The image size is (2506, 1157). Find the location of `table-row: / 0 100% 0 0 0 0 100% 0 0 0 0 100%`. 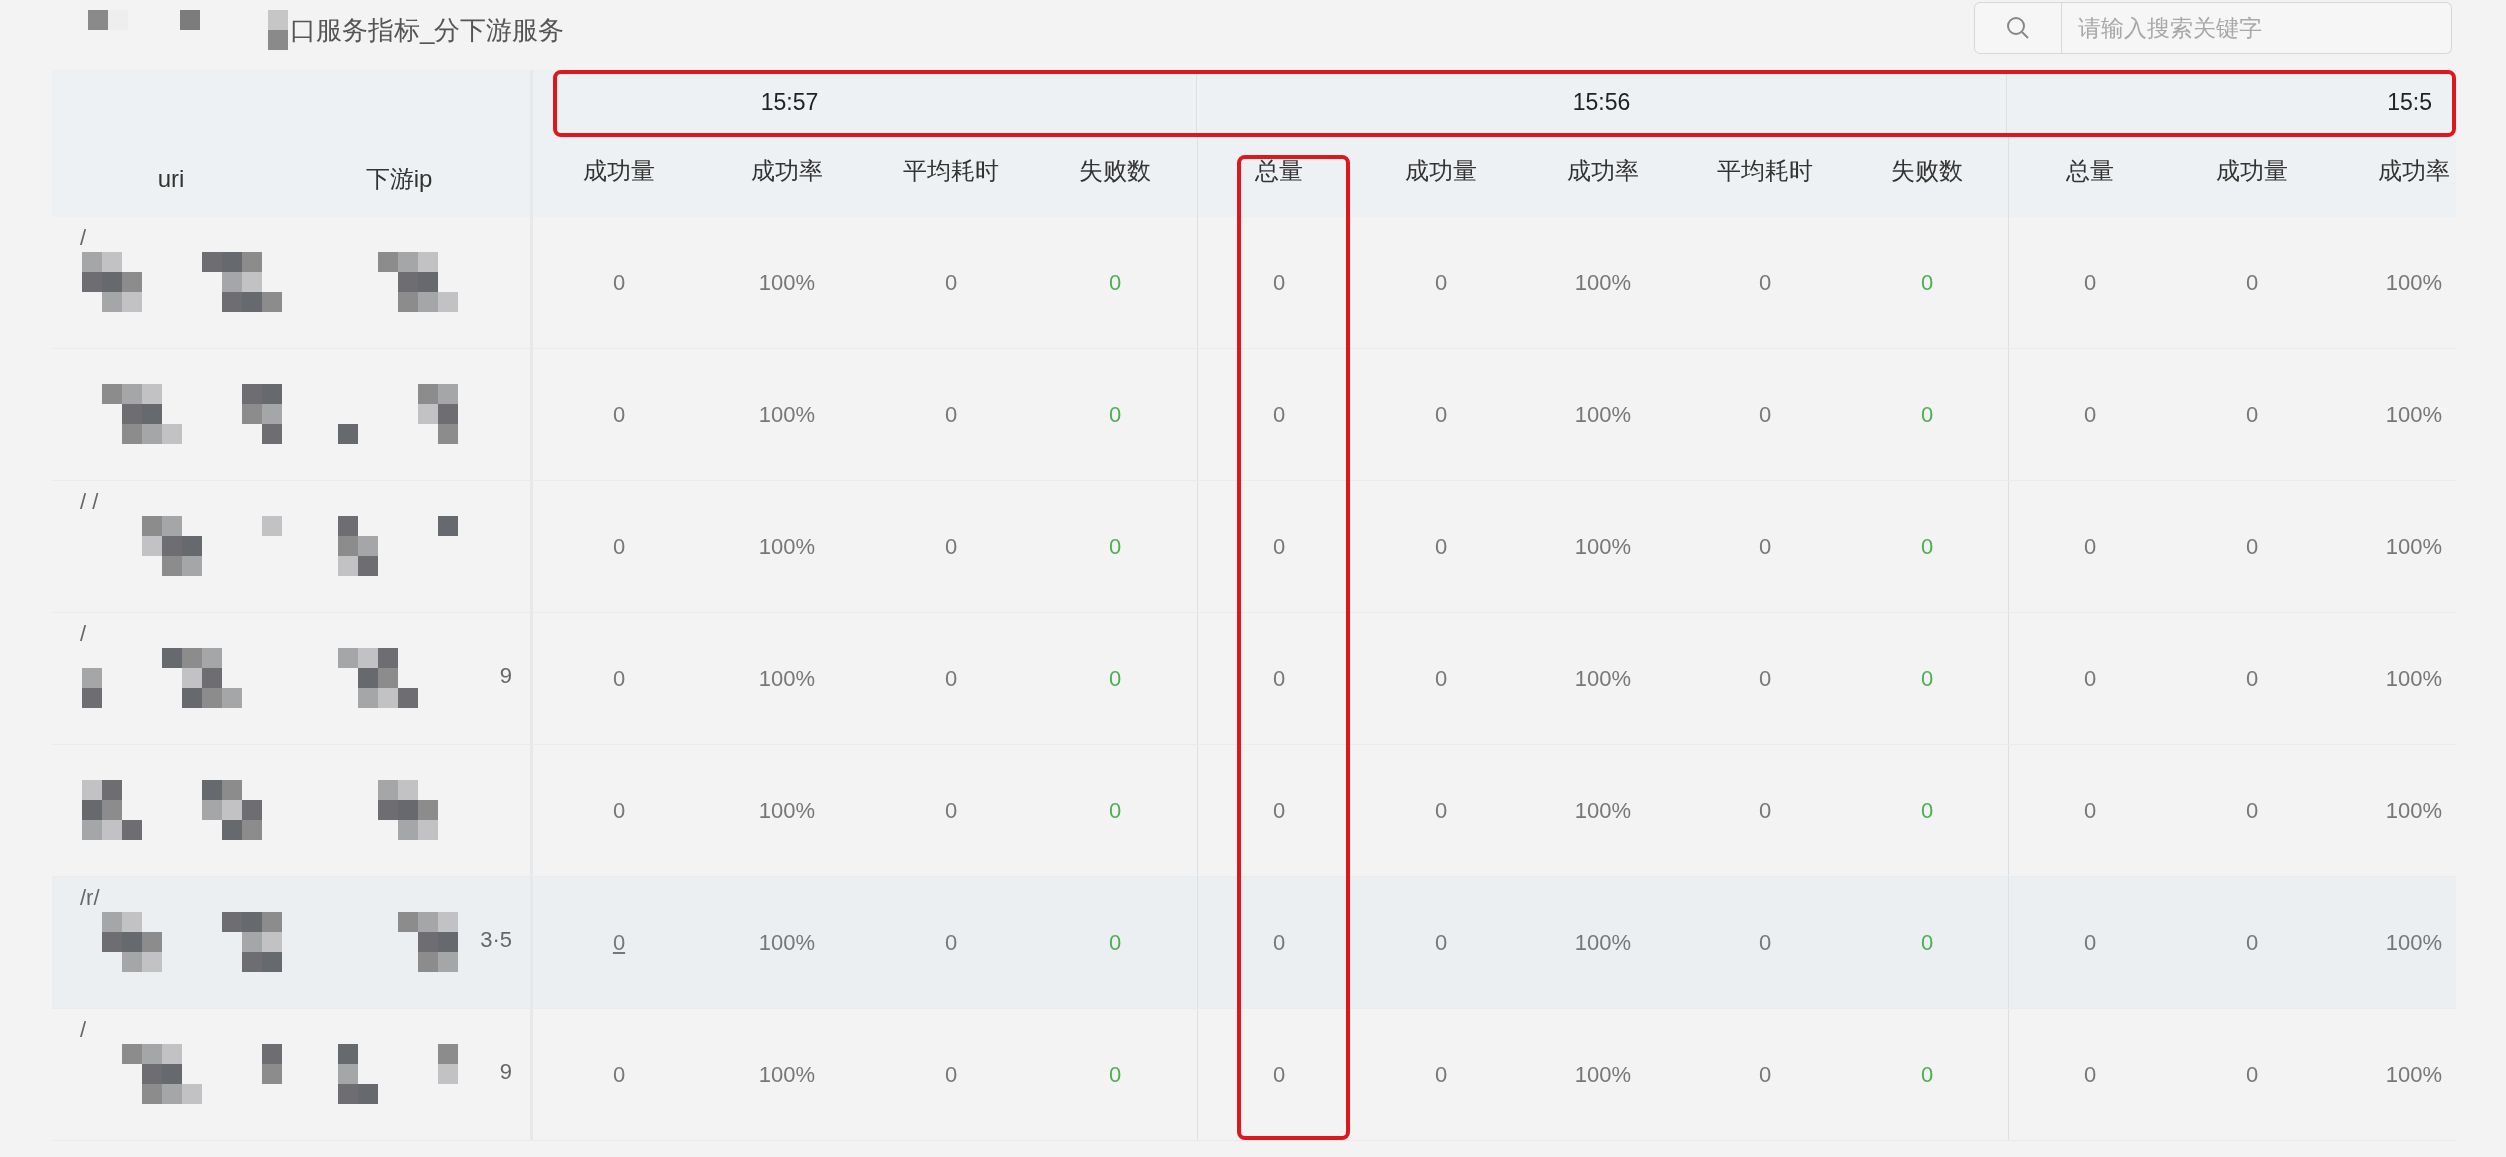

table-row: / 0 100% 0 0 0 0 100% 0 0 0 0 100% is located at coordinates (1254, 283).